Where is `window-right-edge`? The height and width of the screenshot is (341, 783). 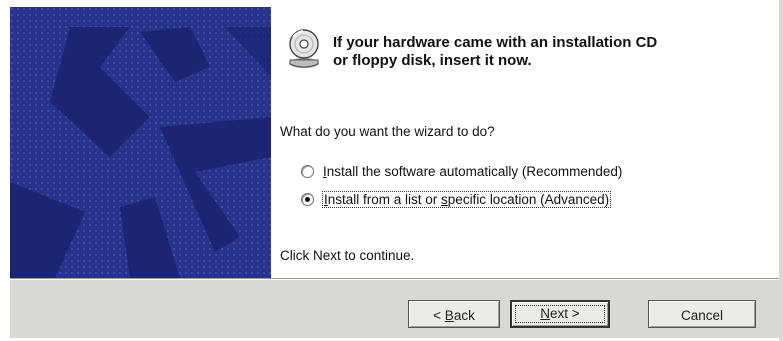 window-right-edge is located at coordinates (781, 170).